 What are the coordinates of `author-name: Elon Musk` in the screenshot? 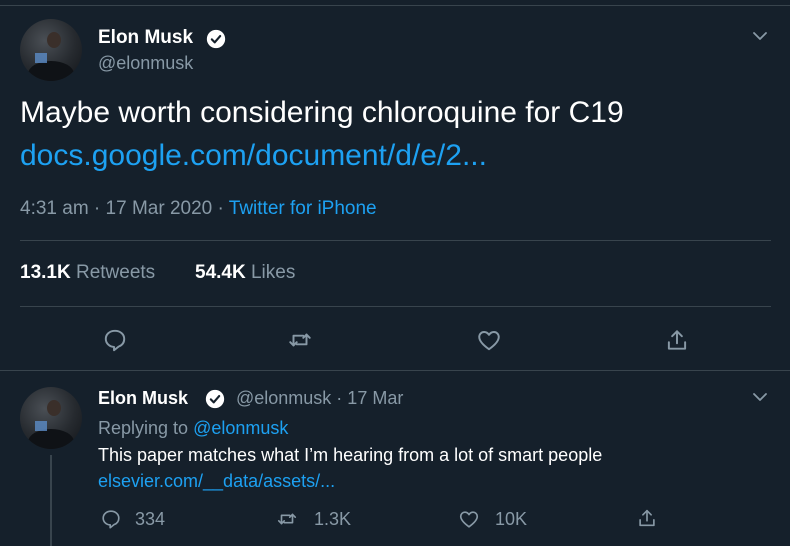 It's located at (145, 38).